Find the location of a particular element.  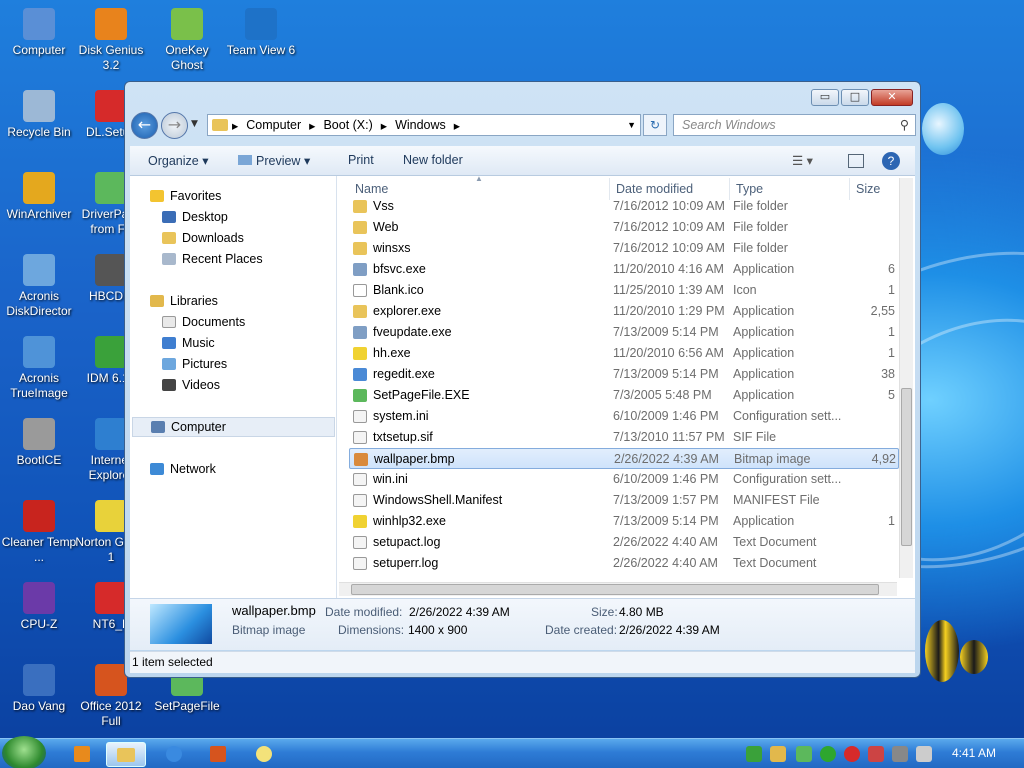

file-row: bfsvc.exe 11/20/2010 4:16 AM Application 6 is located at coordinates (624, 269).